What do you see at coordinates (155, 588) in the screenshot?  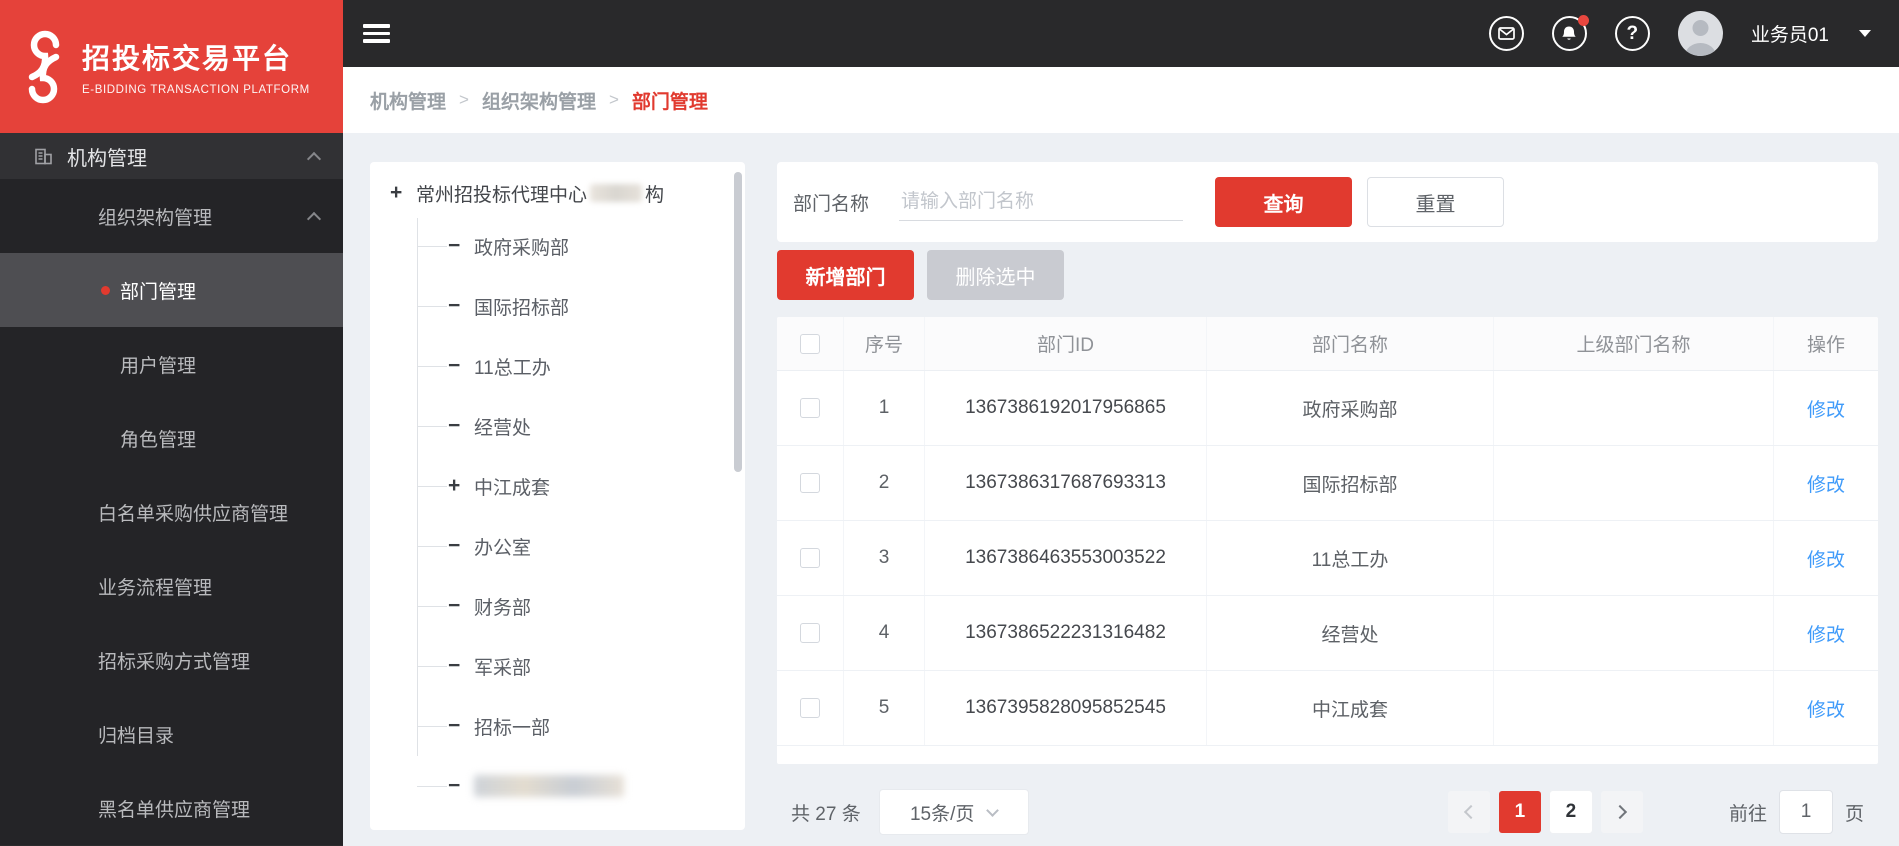 I see `sidebar-item-label: 业务流程管理` at bounding box center [155, 588].